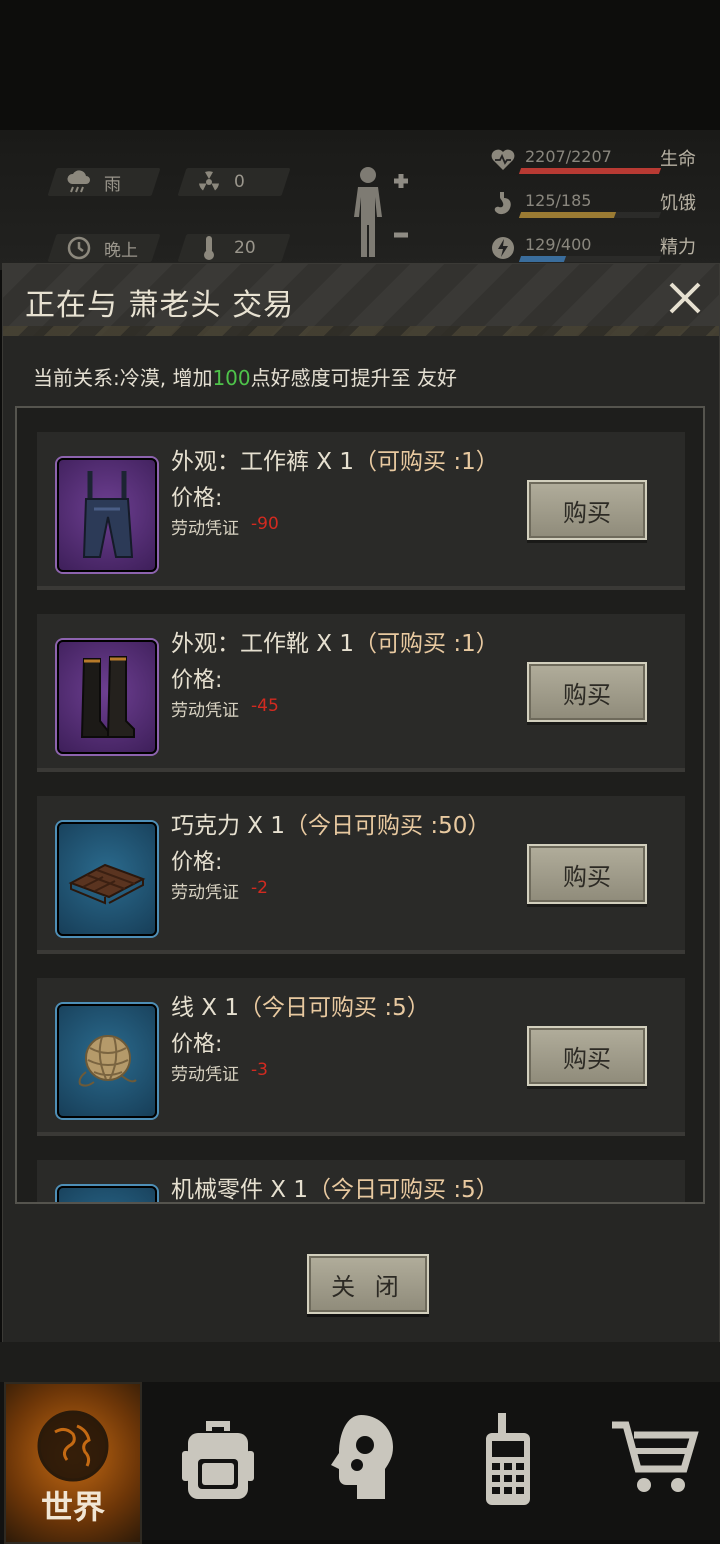 Image resolution: width=720 pixels, height=1544 pixels. What do you see at coordinates (209, 182) in the screenshot?
I see `radiation-icon` at bounding box center [209, 182].